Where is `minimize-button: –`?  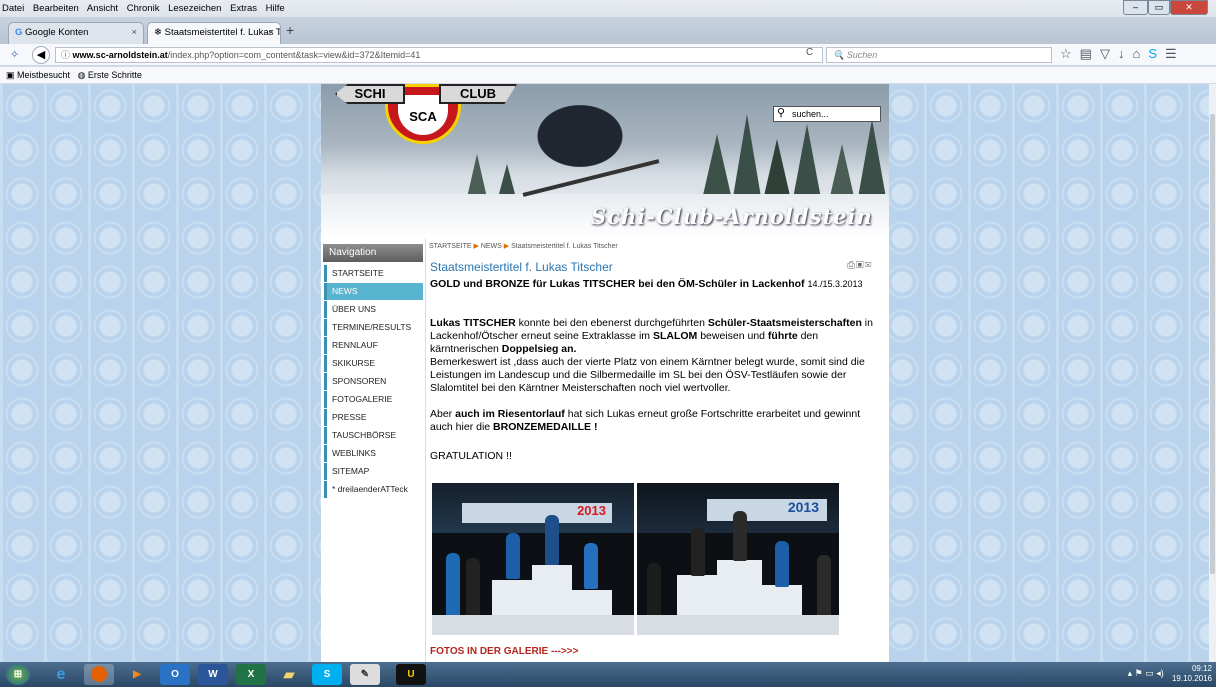 minimize-button: – is located at coordinates (1135, 7).